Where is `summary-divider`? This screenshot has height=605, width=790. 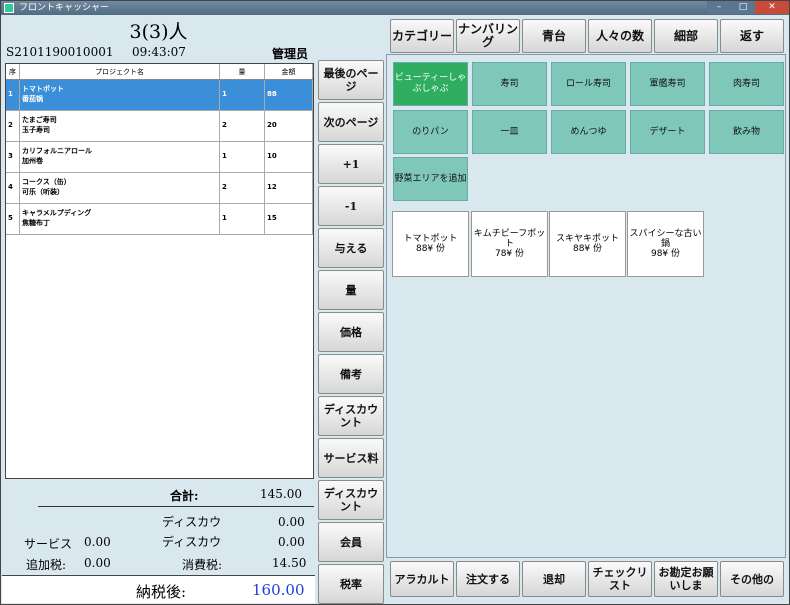 summary-divider is located at coordinates (176, 506).